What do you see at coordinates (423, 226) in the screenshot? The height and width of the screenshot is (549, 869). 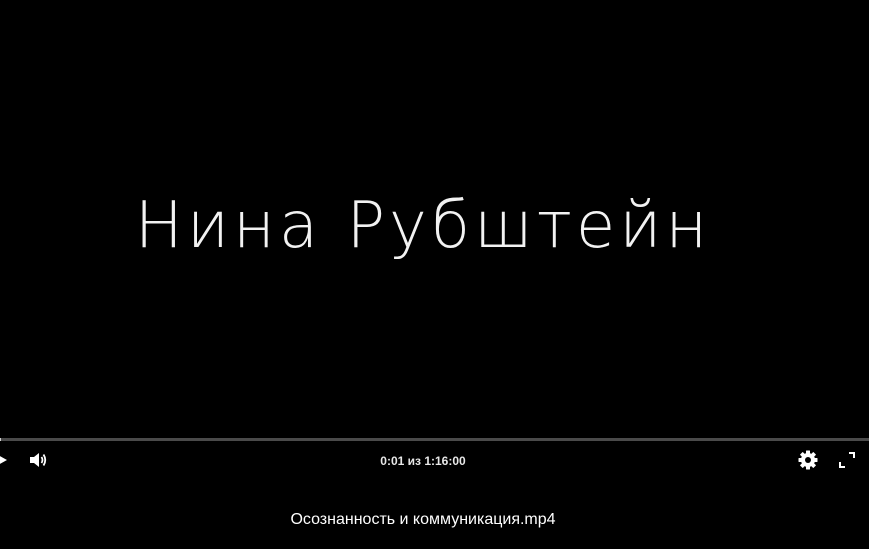 I see `video-title-text: Нина Рубштейн` at bounding box center [423, 226].